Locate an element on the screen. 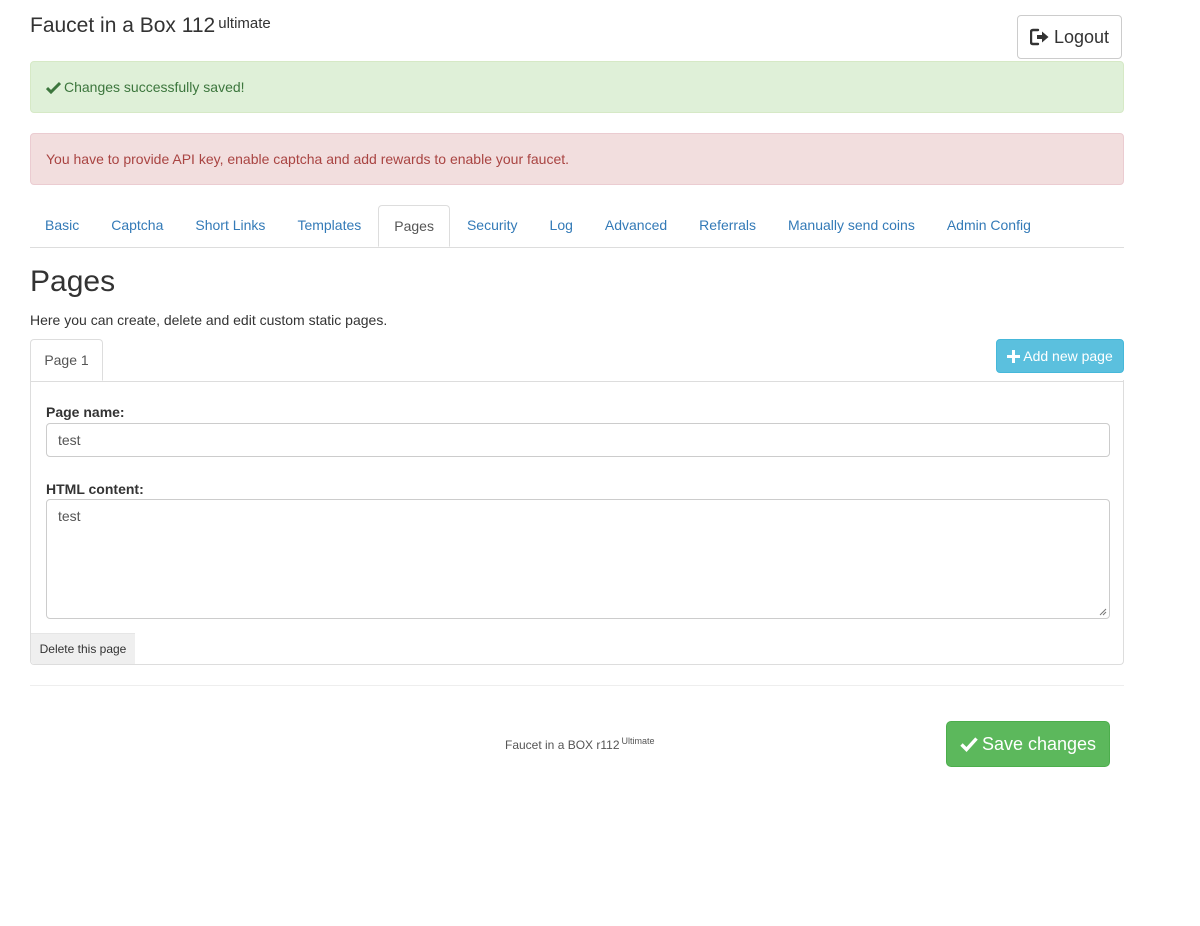 This screenshot has height=926, width=1200. brand-title: Faucet in a Box 112 ultimate is located at coordinates (150, 27).